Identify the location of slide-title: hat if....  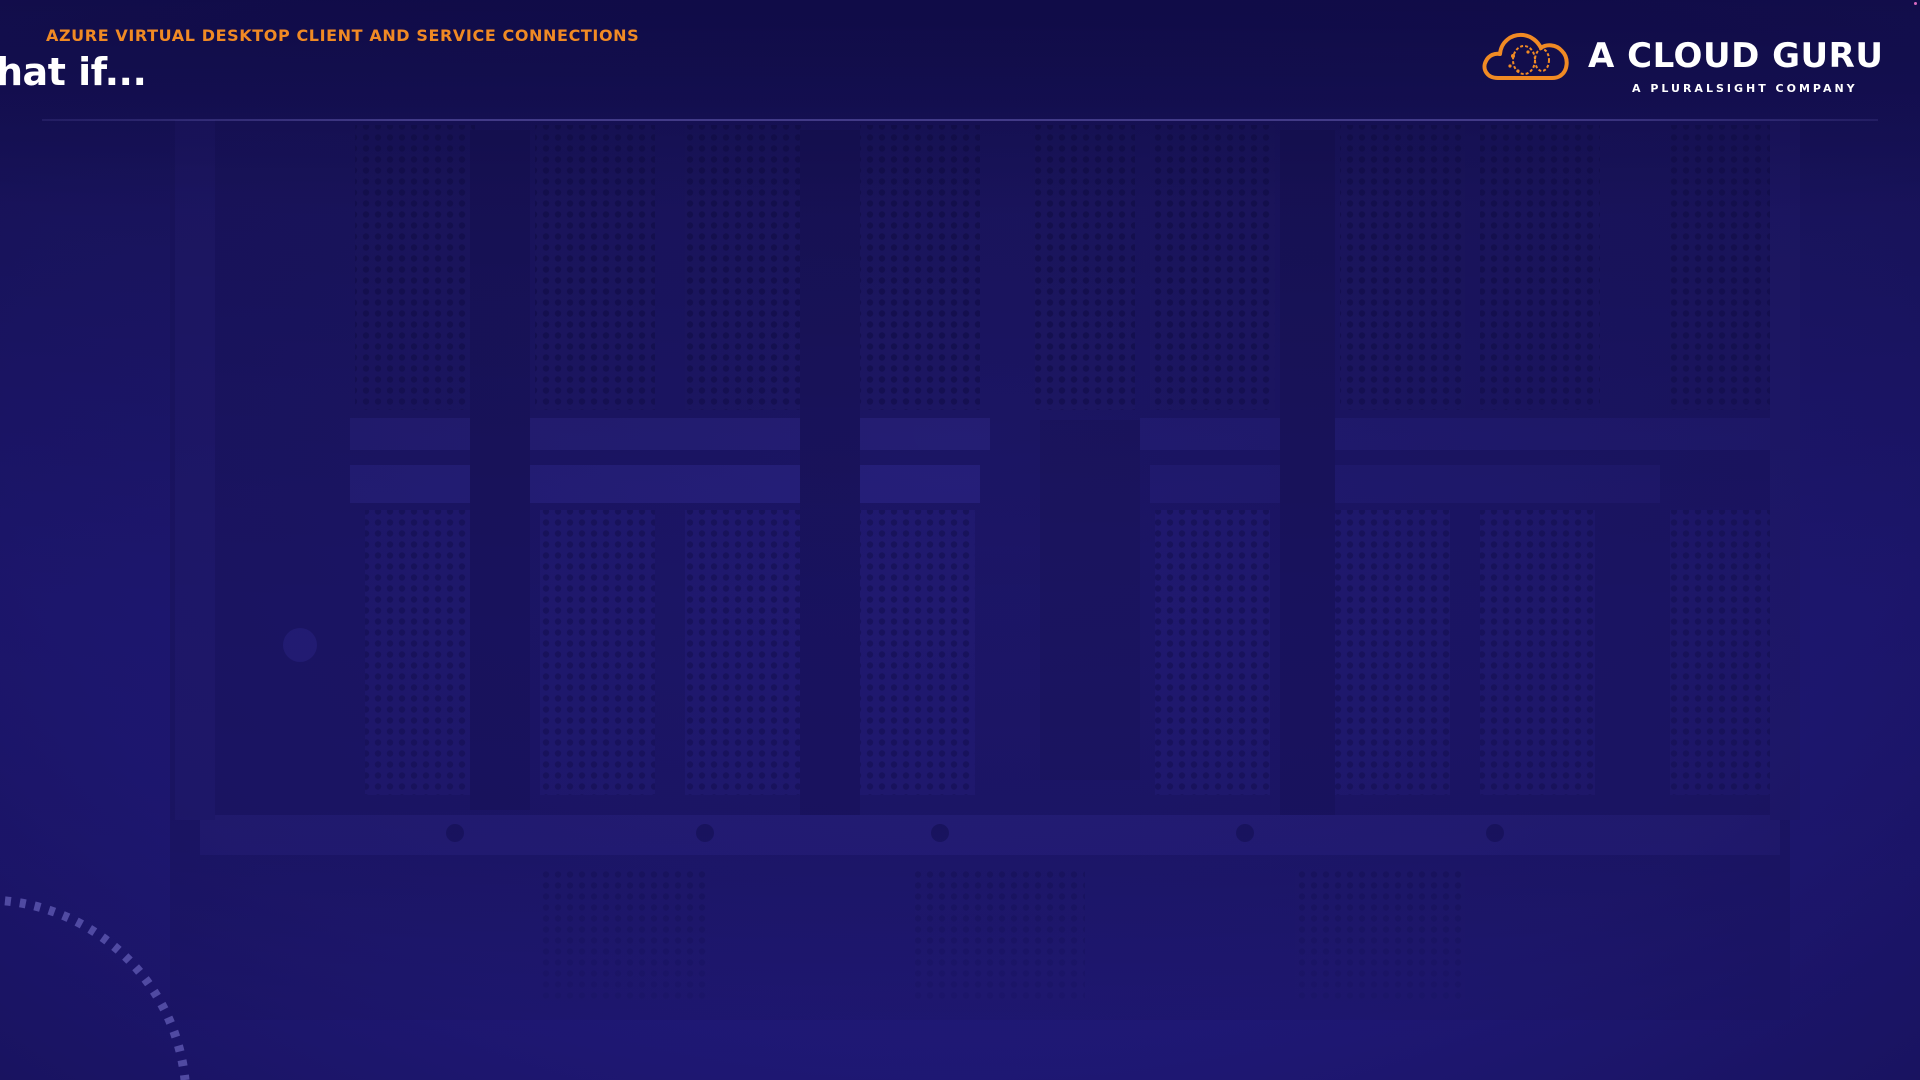
(73, 72).